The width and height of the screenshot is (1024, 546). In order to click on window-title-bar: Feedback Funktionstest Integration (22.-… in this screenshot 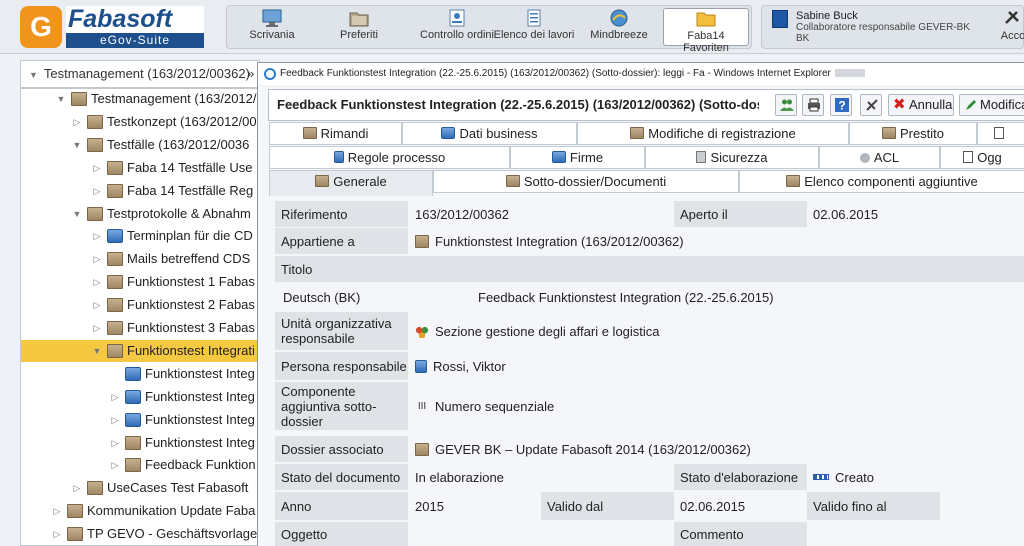, I will do `click(641, 74)`.